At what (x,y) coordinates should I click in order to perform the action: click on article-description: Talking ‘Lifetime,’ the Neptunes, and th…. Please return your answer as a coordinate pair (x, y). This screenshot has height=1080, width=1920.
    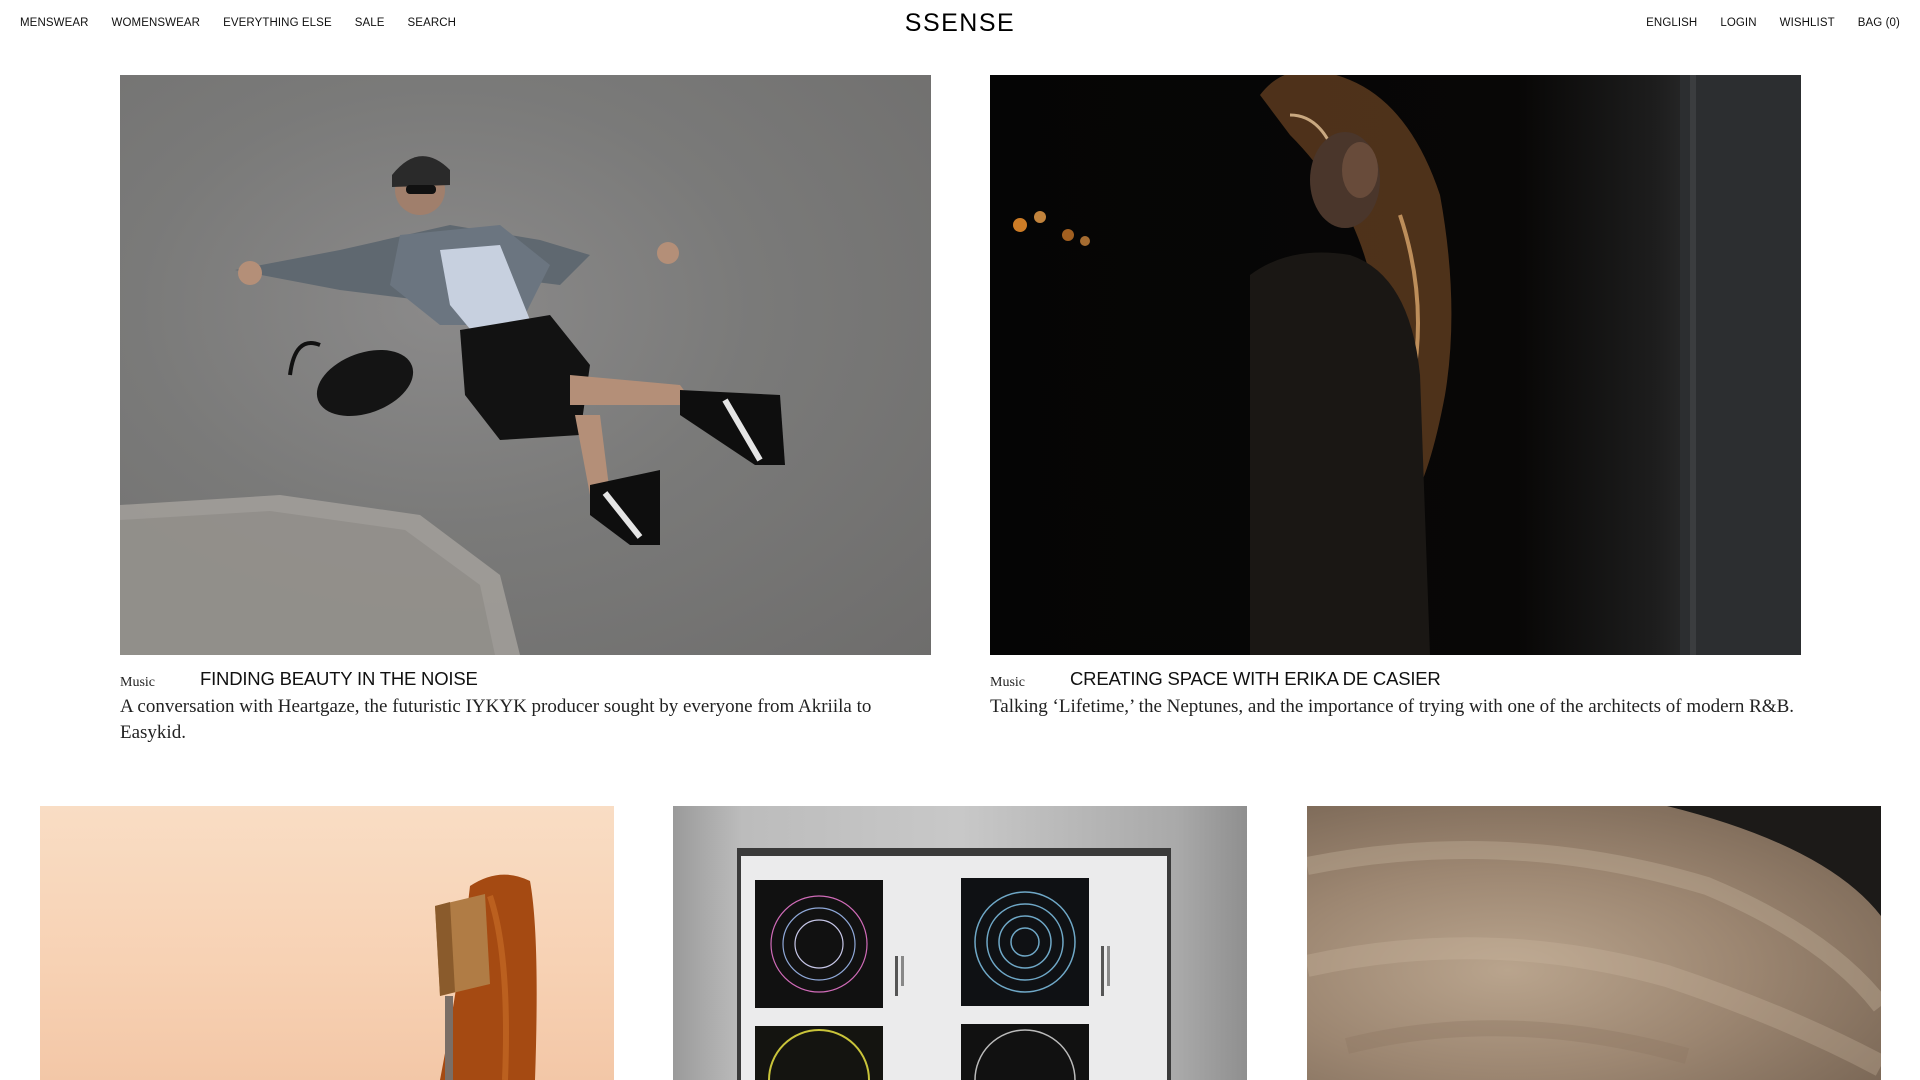
    Looking at the image, I should click on (1392, 706).